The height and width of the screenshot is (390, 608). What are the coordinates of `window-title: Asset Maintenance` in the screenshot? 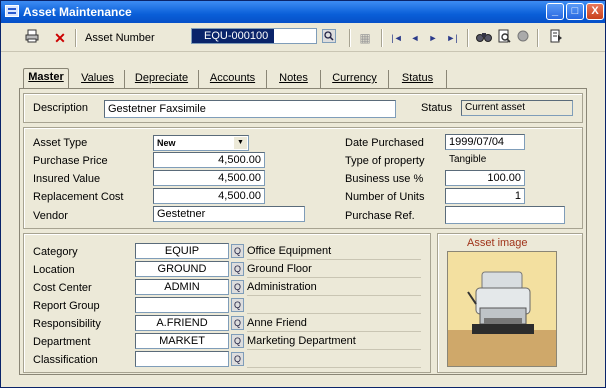 It's located at (77, 12).